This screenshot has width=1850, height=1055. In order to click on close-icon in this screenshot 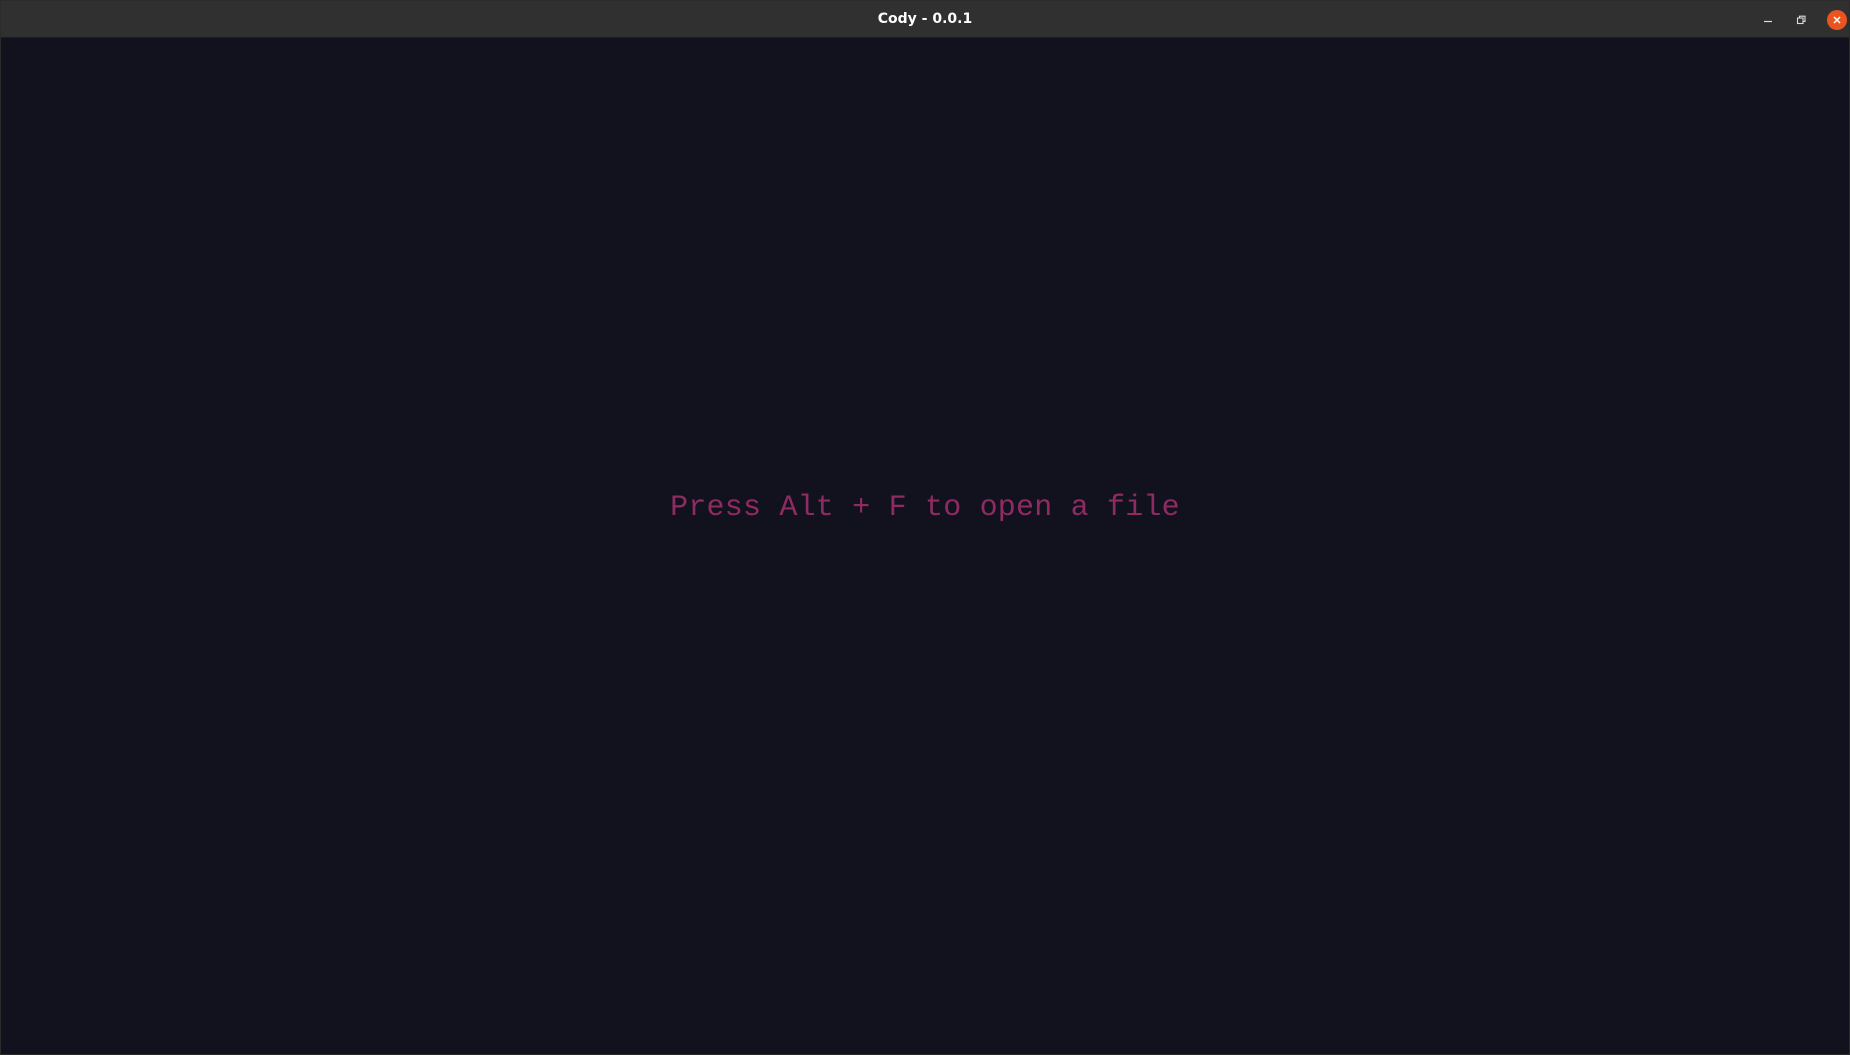, I will do `click(1837, 20)`.